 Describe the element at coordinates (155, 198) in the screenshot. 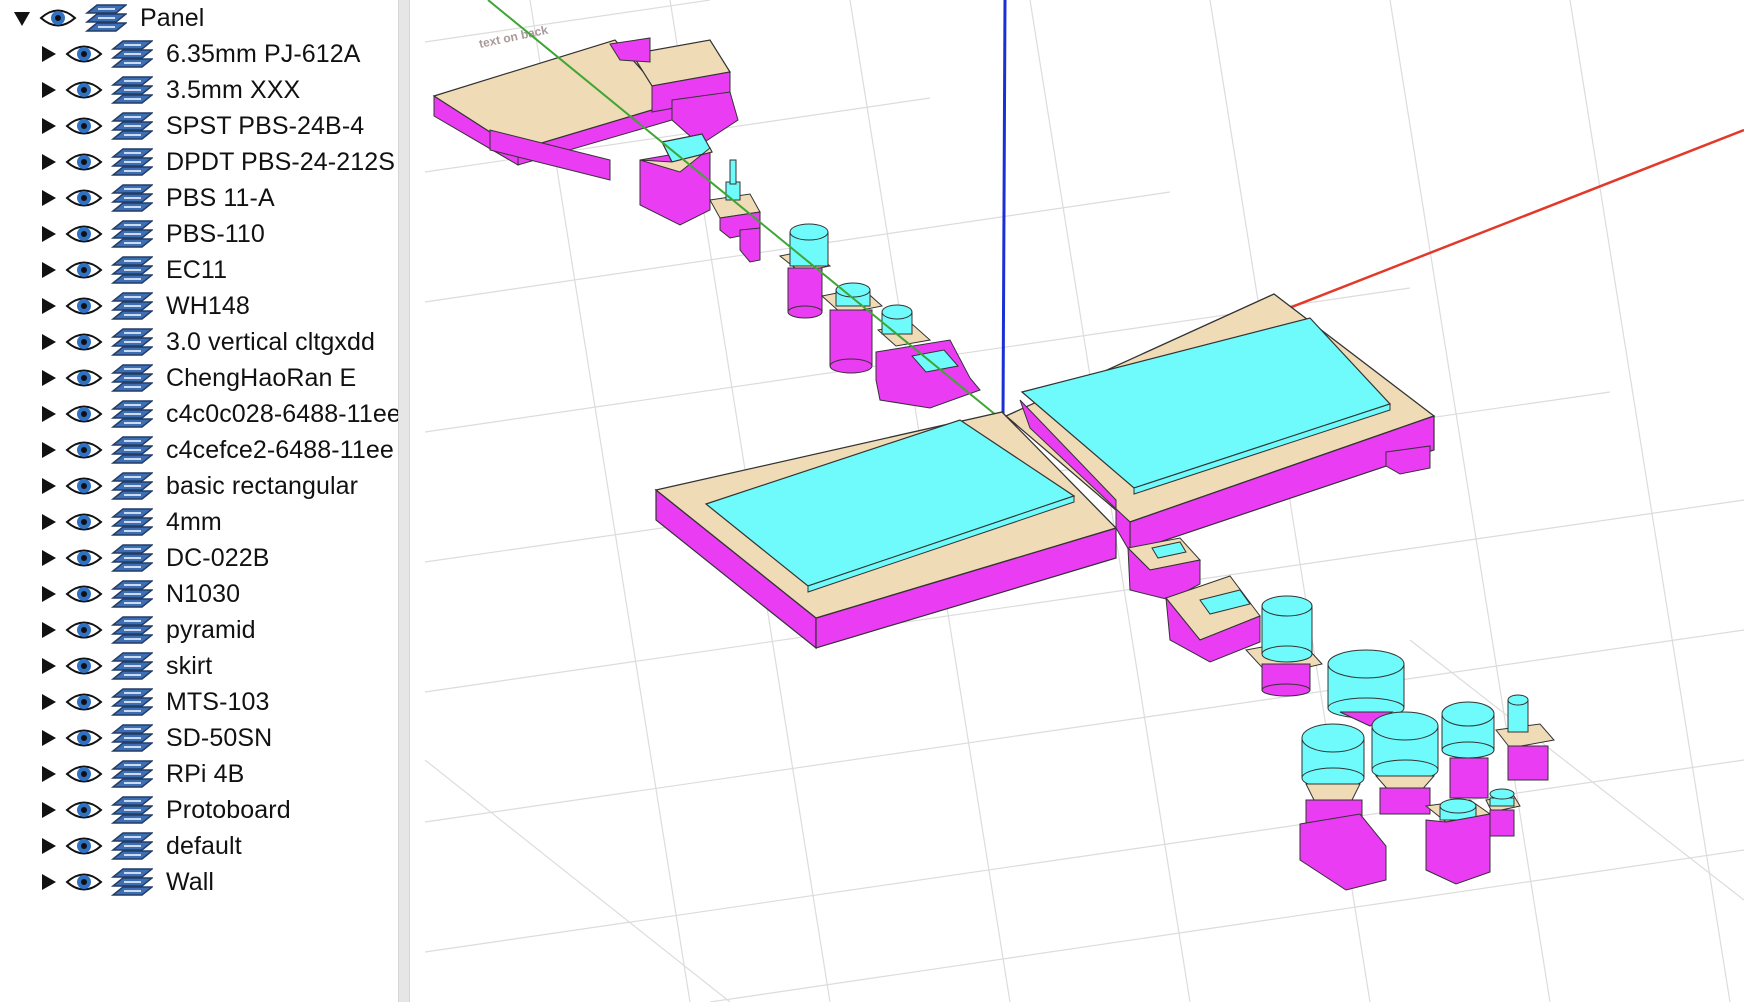

I see `tree-row: PBS 11-A` at that location.